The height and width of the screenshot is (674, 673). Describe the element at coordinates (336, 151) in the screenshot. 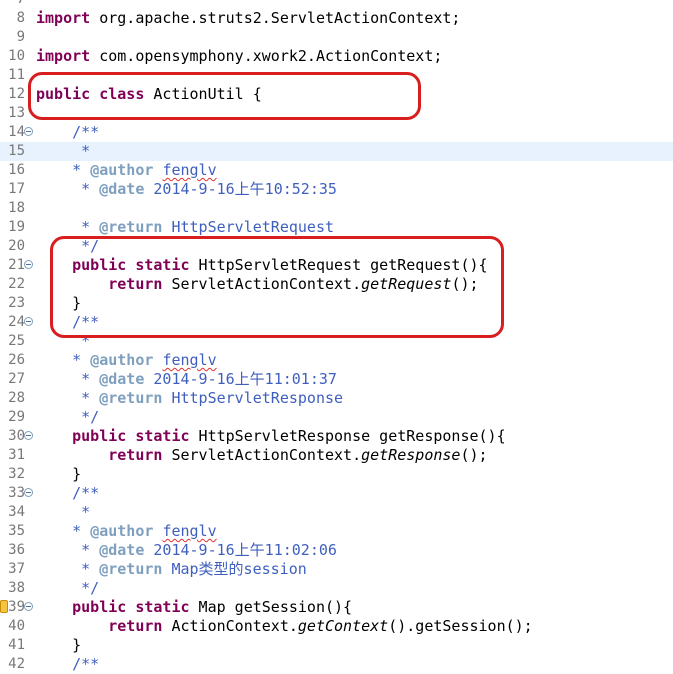

I see `code-line: 15 *` at that location.